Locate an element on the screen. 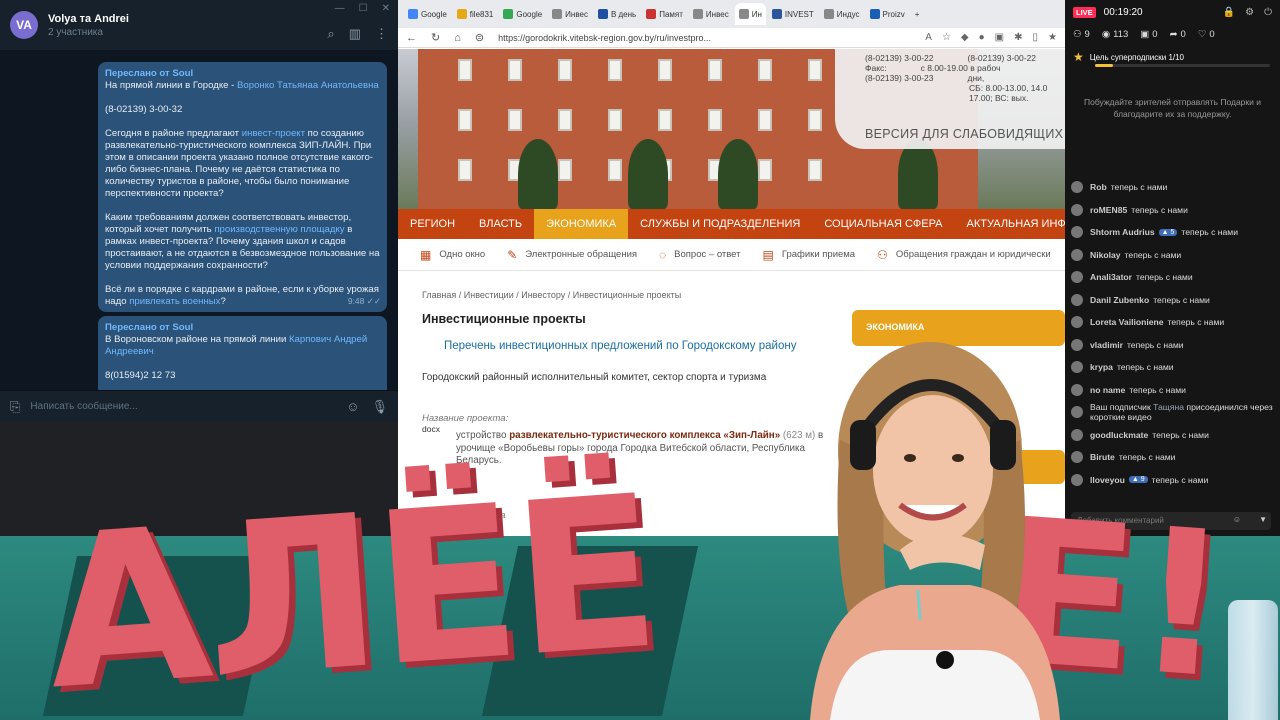  browser-tab: INVEST is located at coordinates (793, 14).